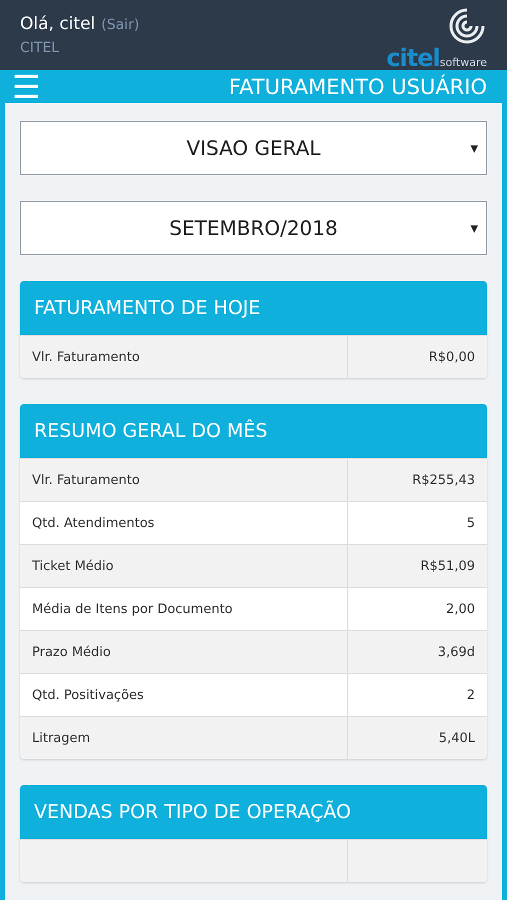 Image resolution: width=507 pixels, height=900 pixels. Describe the element at coordinates (71, 653) in the screenshot. I see `metric-label: Prazo Médio` at that location.